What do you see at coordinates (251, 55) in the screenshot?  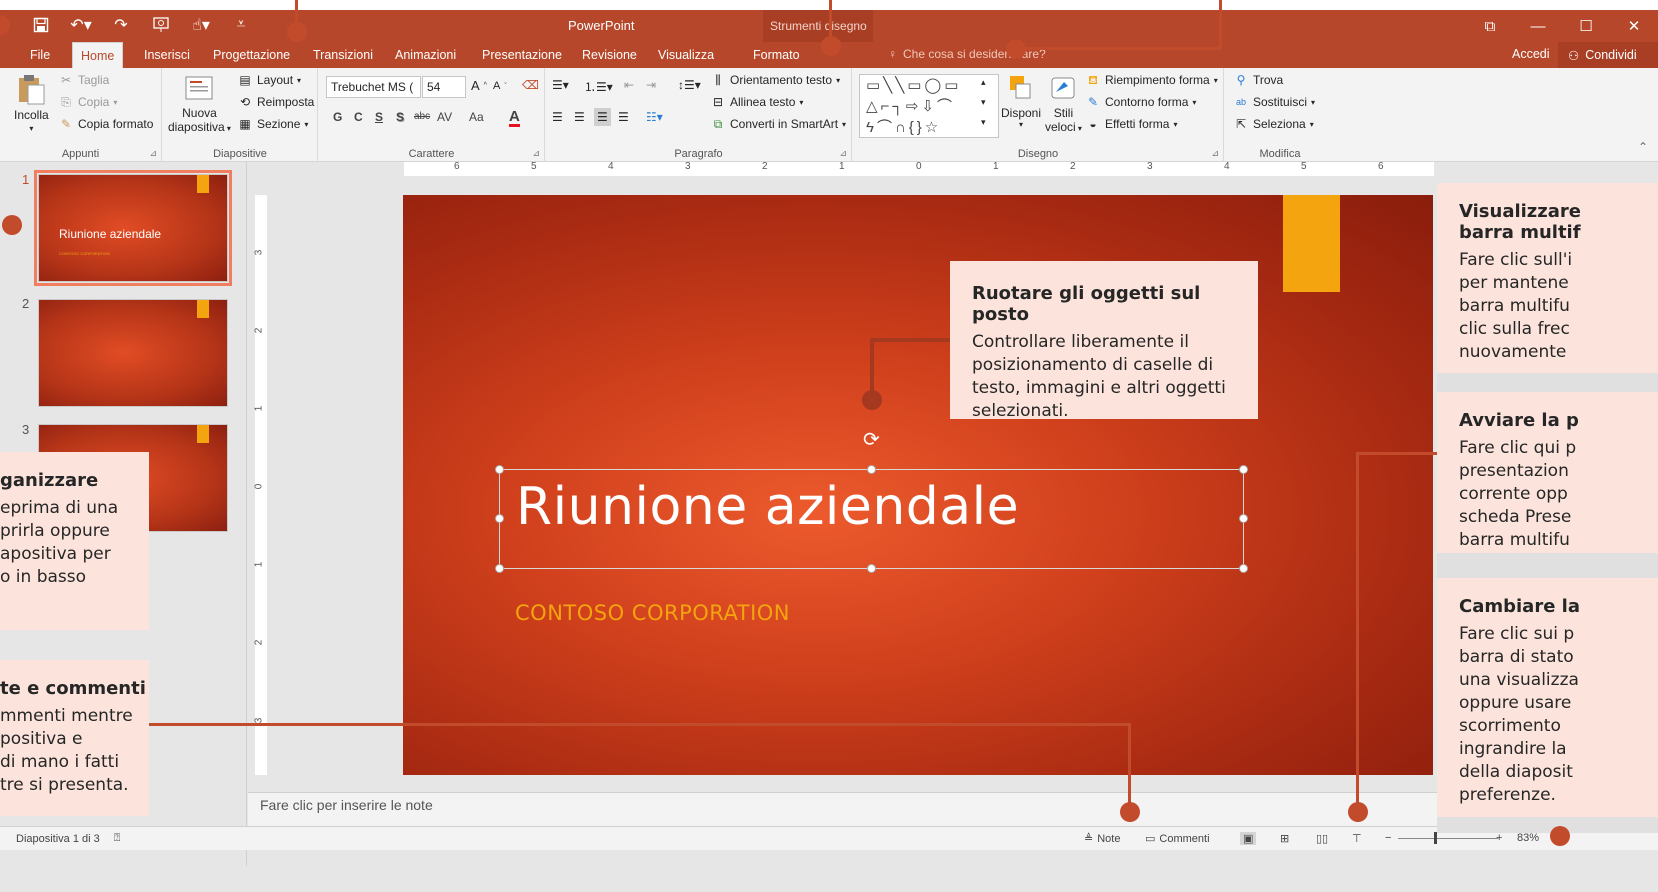 I see `tab-design: Progettazione` at bounding box center [251, 55].